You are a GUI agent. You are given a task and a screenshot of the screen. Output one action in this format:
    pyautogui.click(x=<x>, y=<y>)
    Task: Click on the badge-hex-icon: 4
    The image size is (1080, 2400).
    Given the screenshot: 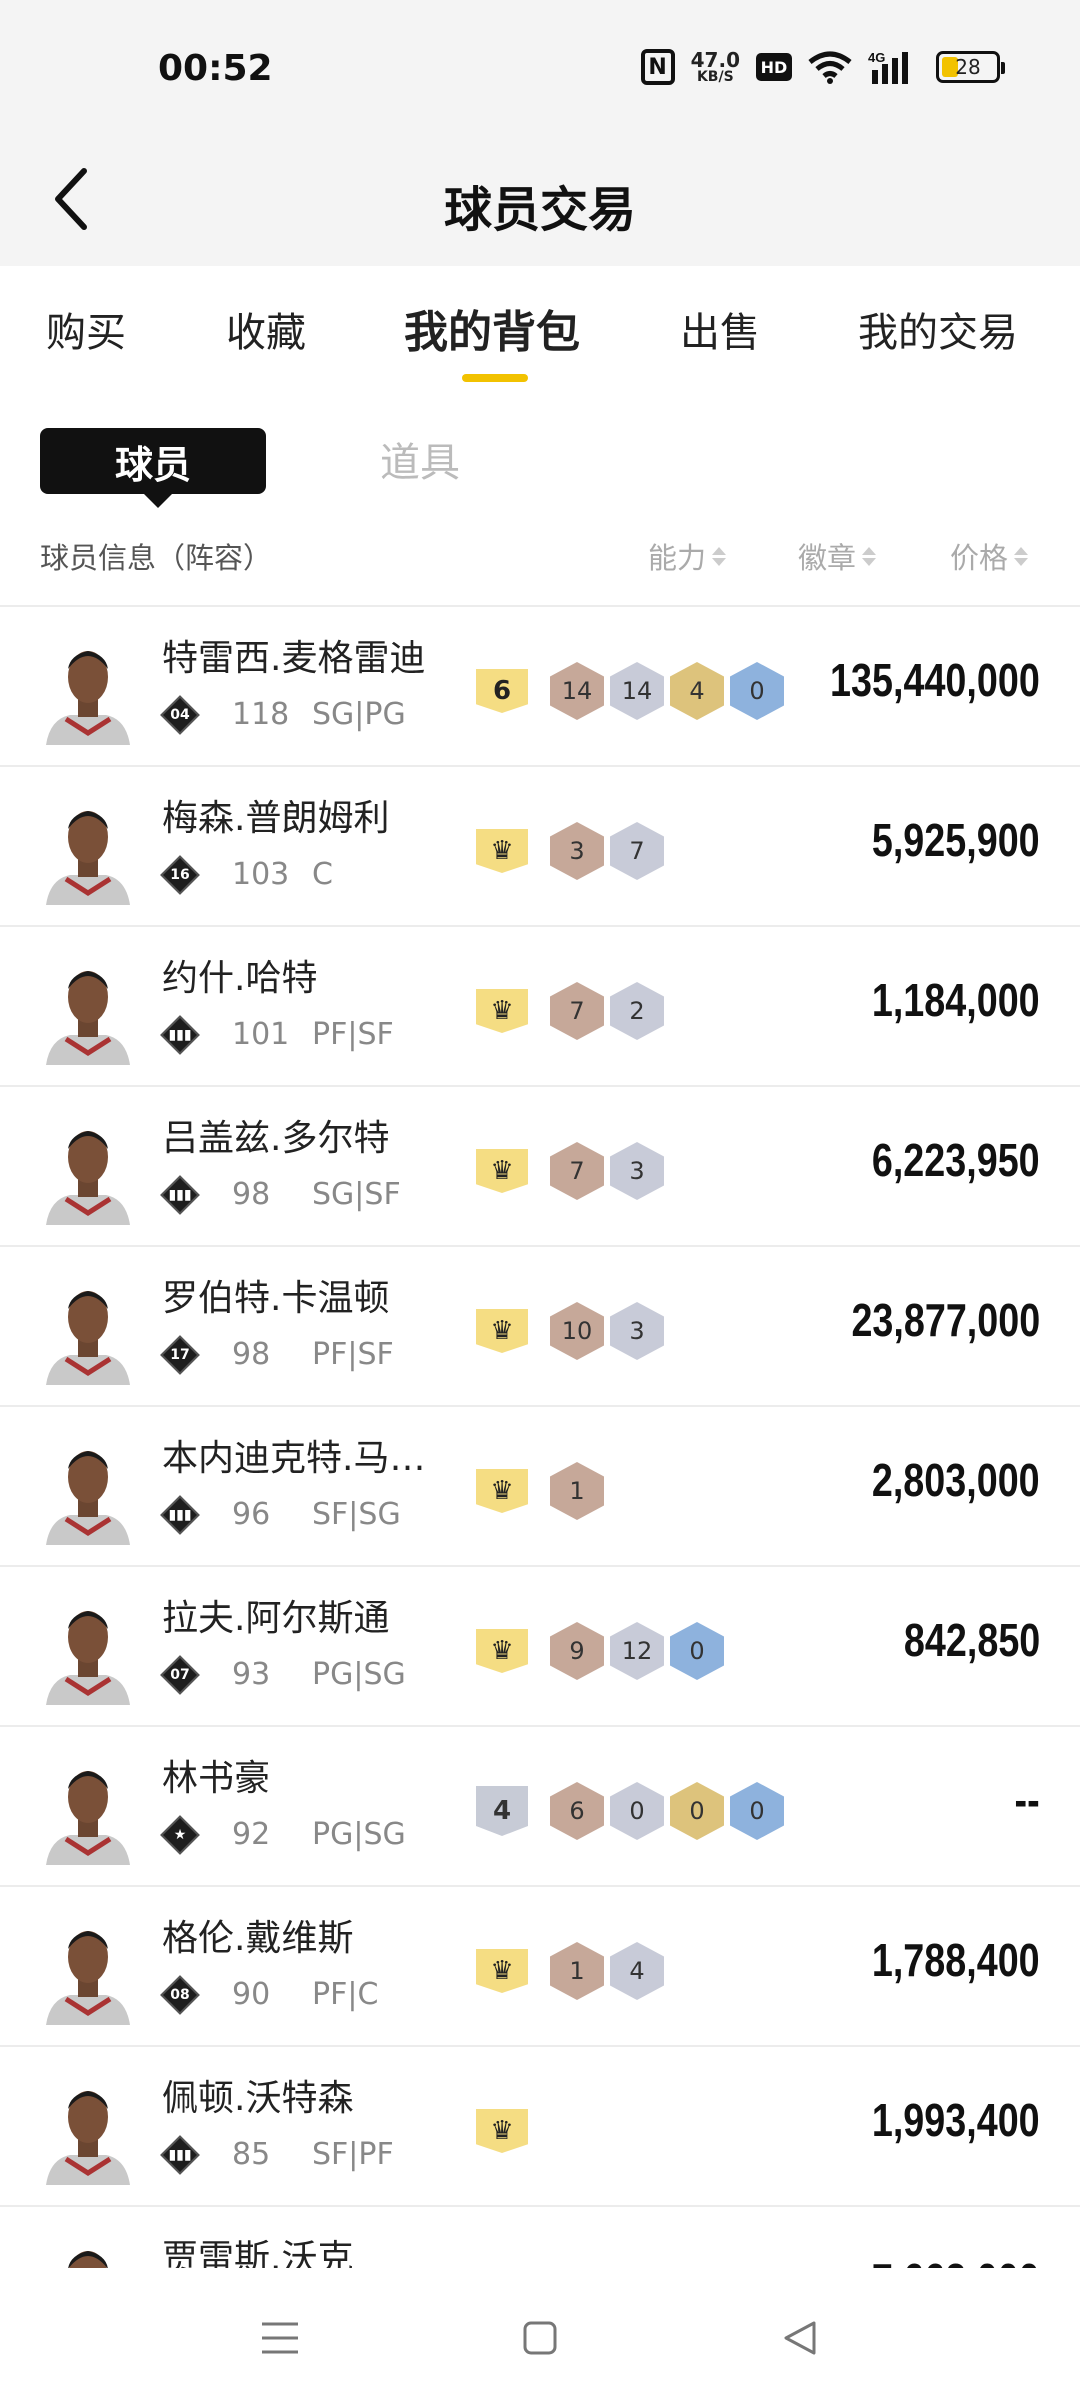 What is the action you would take?
    pyautogui.click(x=637, y=1971)
    